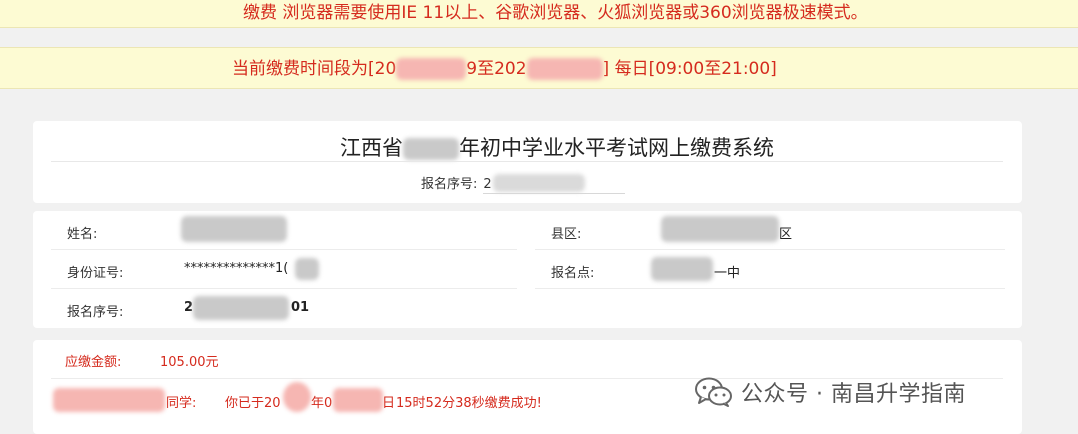 Image resolution: width=1078 pixels, height=434 pixels. What do you see at coordinates (307, 269) in the screenshot?
I see `id-value-redacted` at bounding box center [307, 269].